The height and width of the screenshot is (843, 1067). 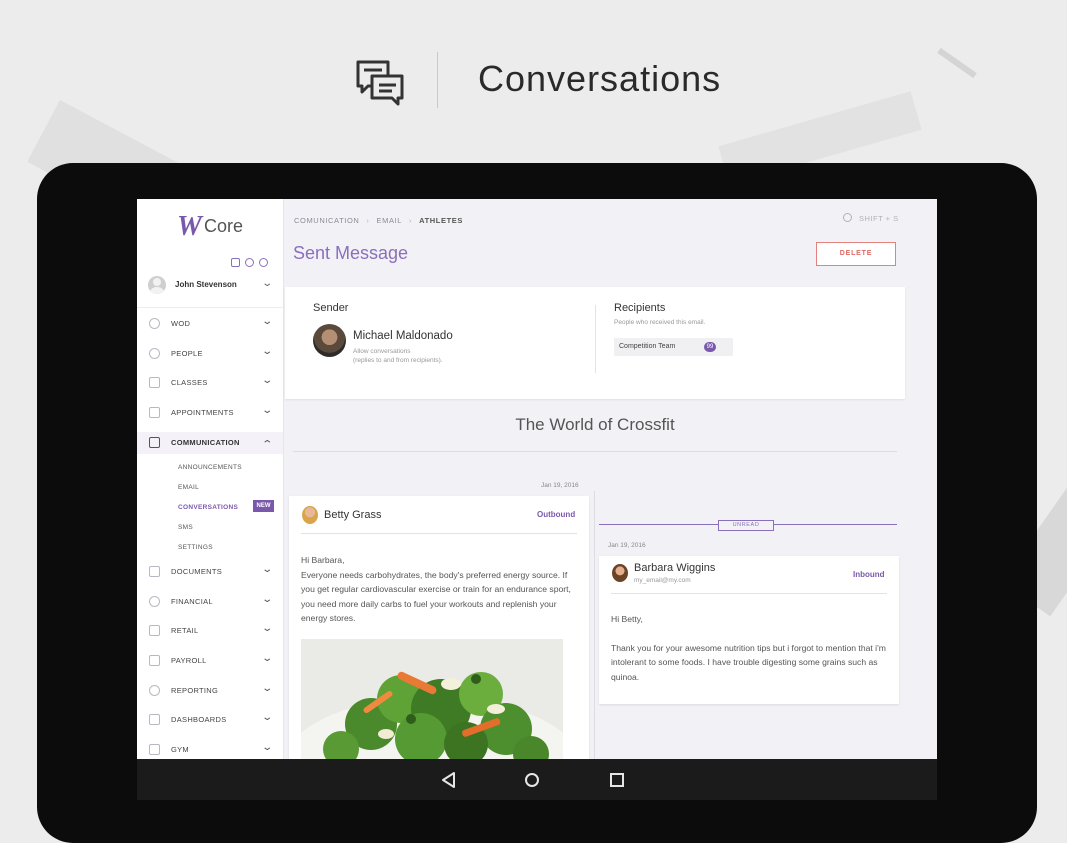 I want to click on sidebar-item-documents: DOCUMENTS ⌄, so click(x=210, y=572).